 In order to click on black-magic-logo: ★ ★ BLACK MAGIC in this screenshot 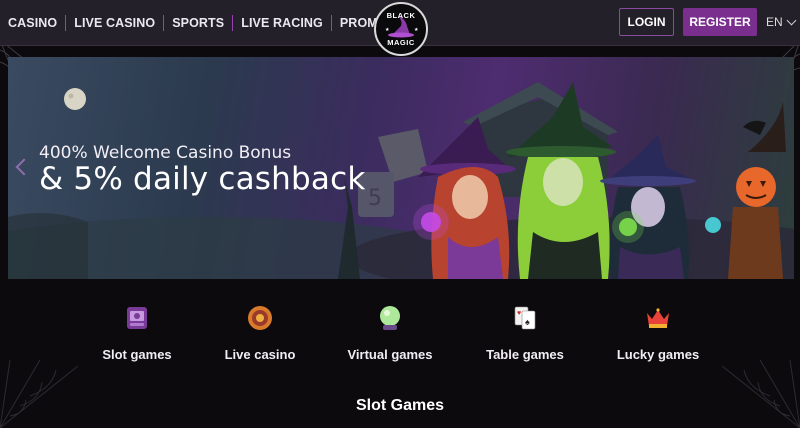, I will do `click(401, 29)`.